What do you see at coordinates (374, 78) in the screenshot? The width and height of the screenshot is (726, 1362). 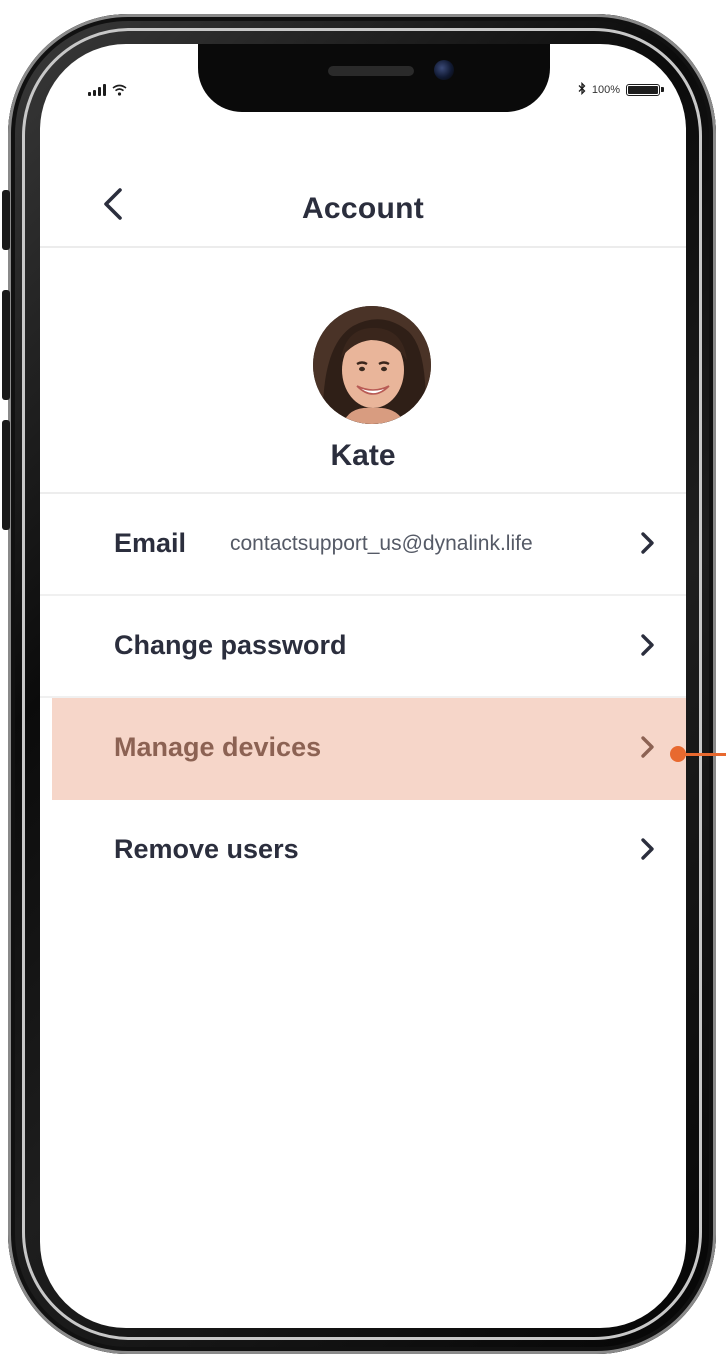 I see `notch` at bounding box center [374, 78].